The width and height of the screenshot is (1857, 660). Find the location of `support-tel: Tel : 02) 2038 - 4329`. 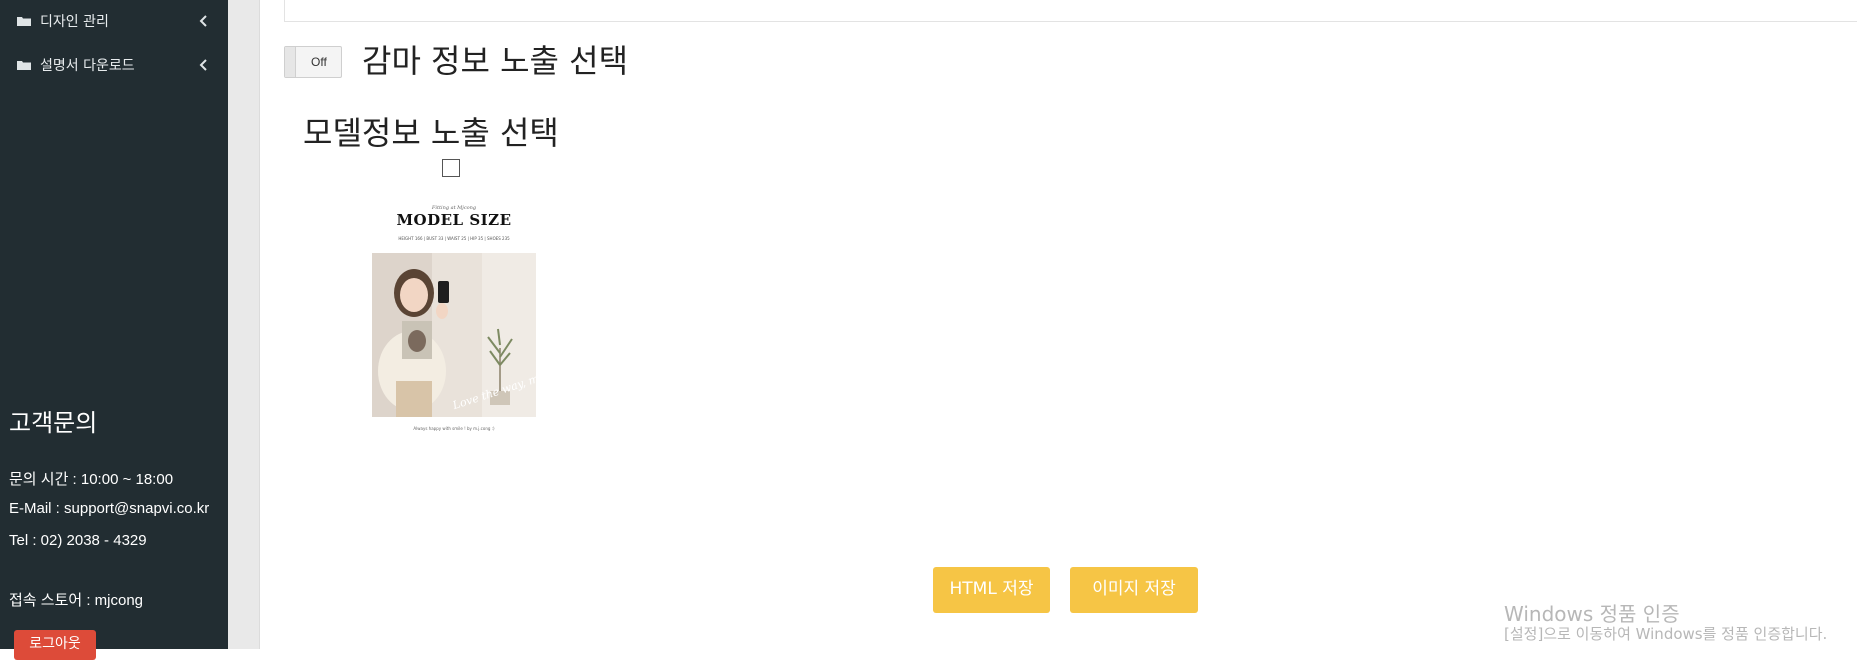

support-tel: Tel : 02) 2038 - 4329 is located at coordinates (78, 540).